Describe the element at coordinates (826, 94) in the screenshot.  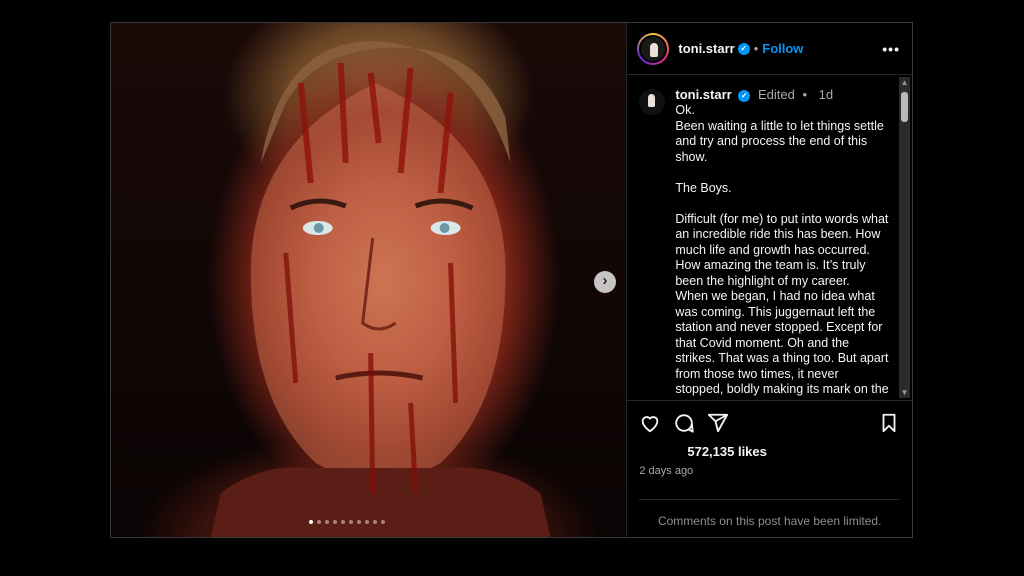
I see `caption-time: 1d` at that location.